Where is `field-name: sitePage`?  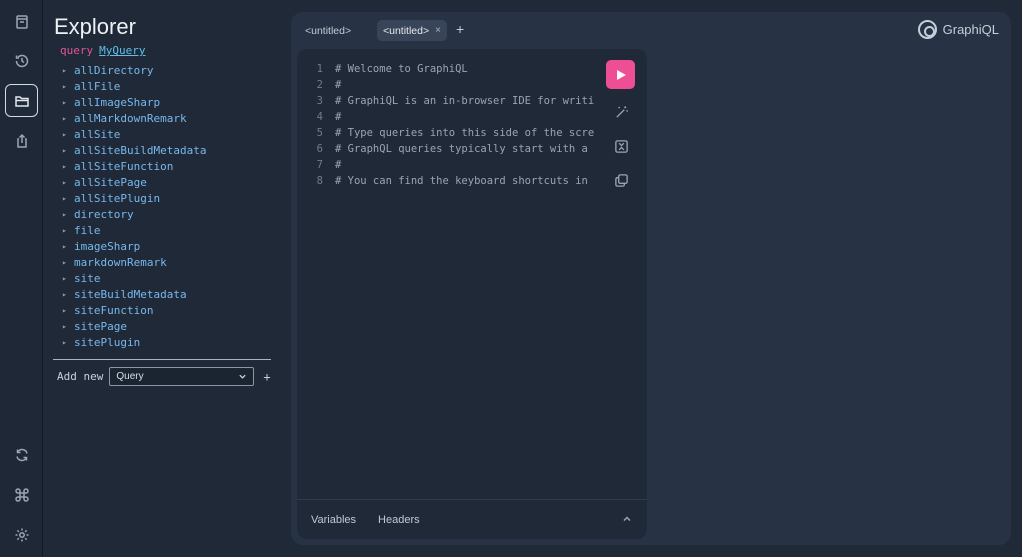
field-name: sitePage is located at coordinates (100, 326).